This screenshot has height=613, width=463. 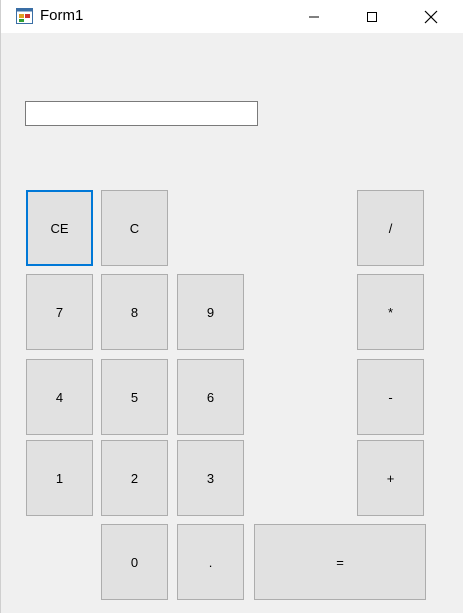 I want to click on clear-button: C, so click(x=134, y=228).